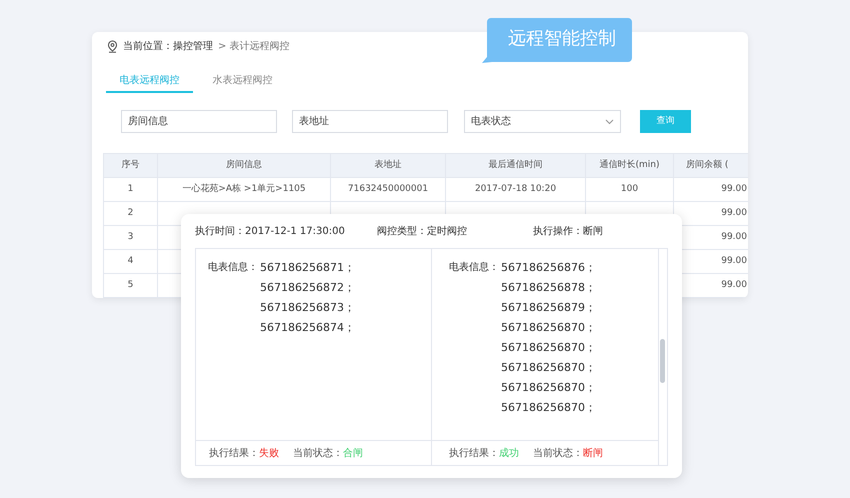 Image resolution: width=850 pixels, height=498 pixels. What do you see at coordinates (244, 189) in the screenshot?
I see `table-cell: 一心花苑>A栋 >1单元>1105` at bounding box center [244, 189].